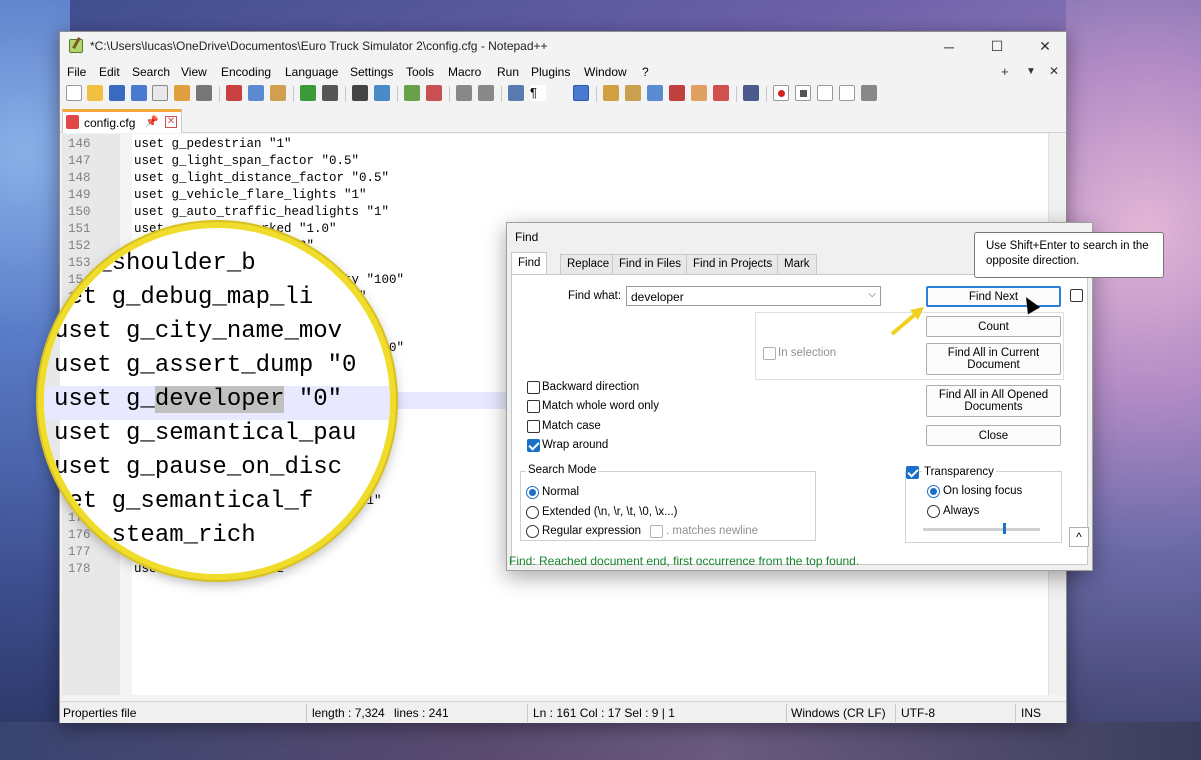  I want to click on menu-settings: Settings, so click(371, 72).